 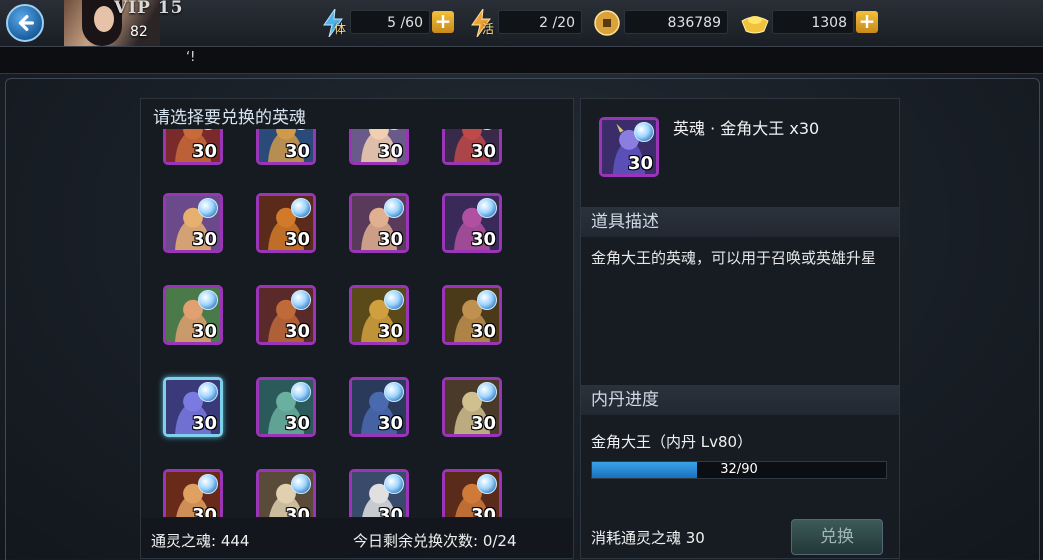 I want to click on core-progress-bar: 32/90, so click(x=739, y=470).